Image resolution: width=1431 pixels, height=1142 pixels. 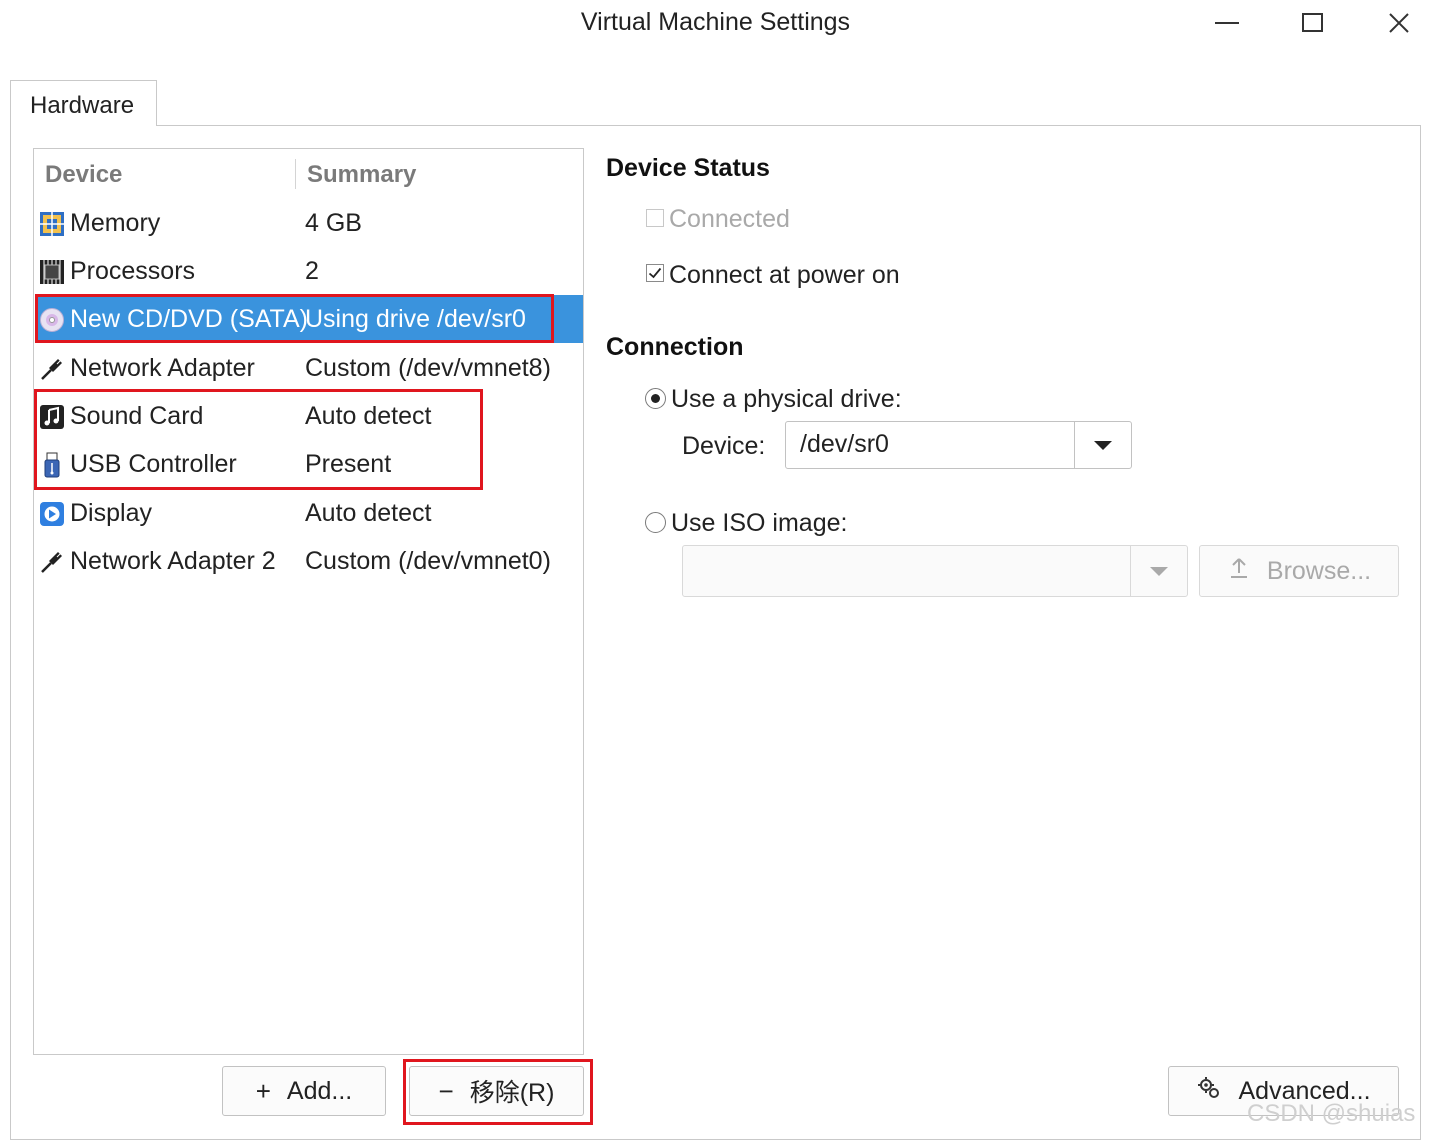 What do you see at coordinates (295, 174) in the screenshot?
I see `column-separator` at bounding box center [295, 174].